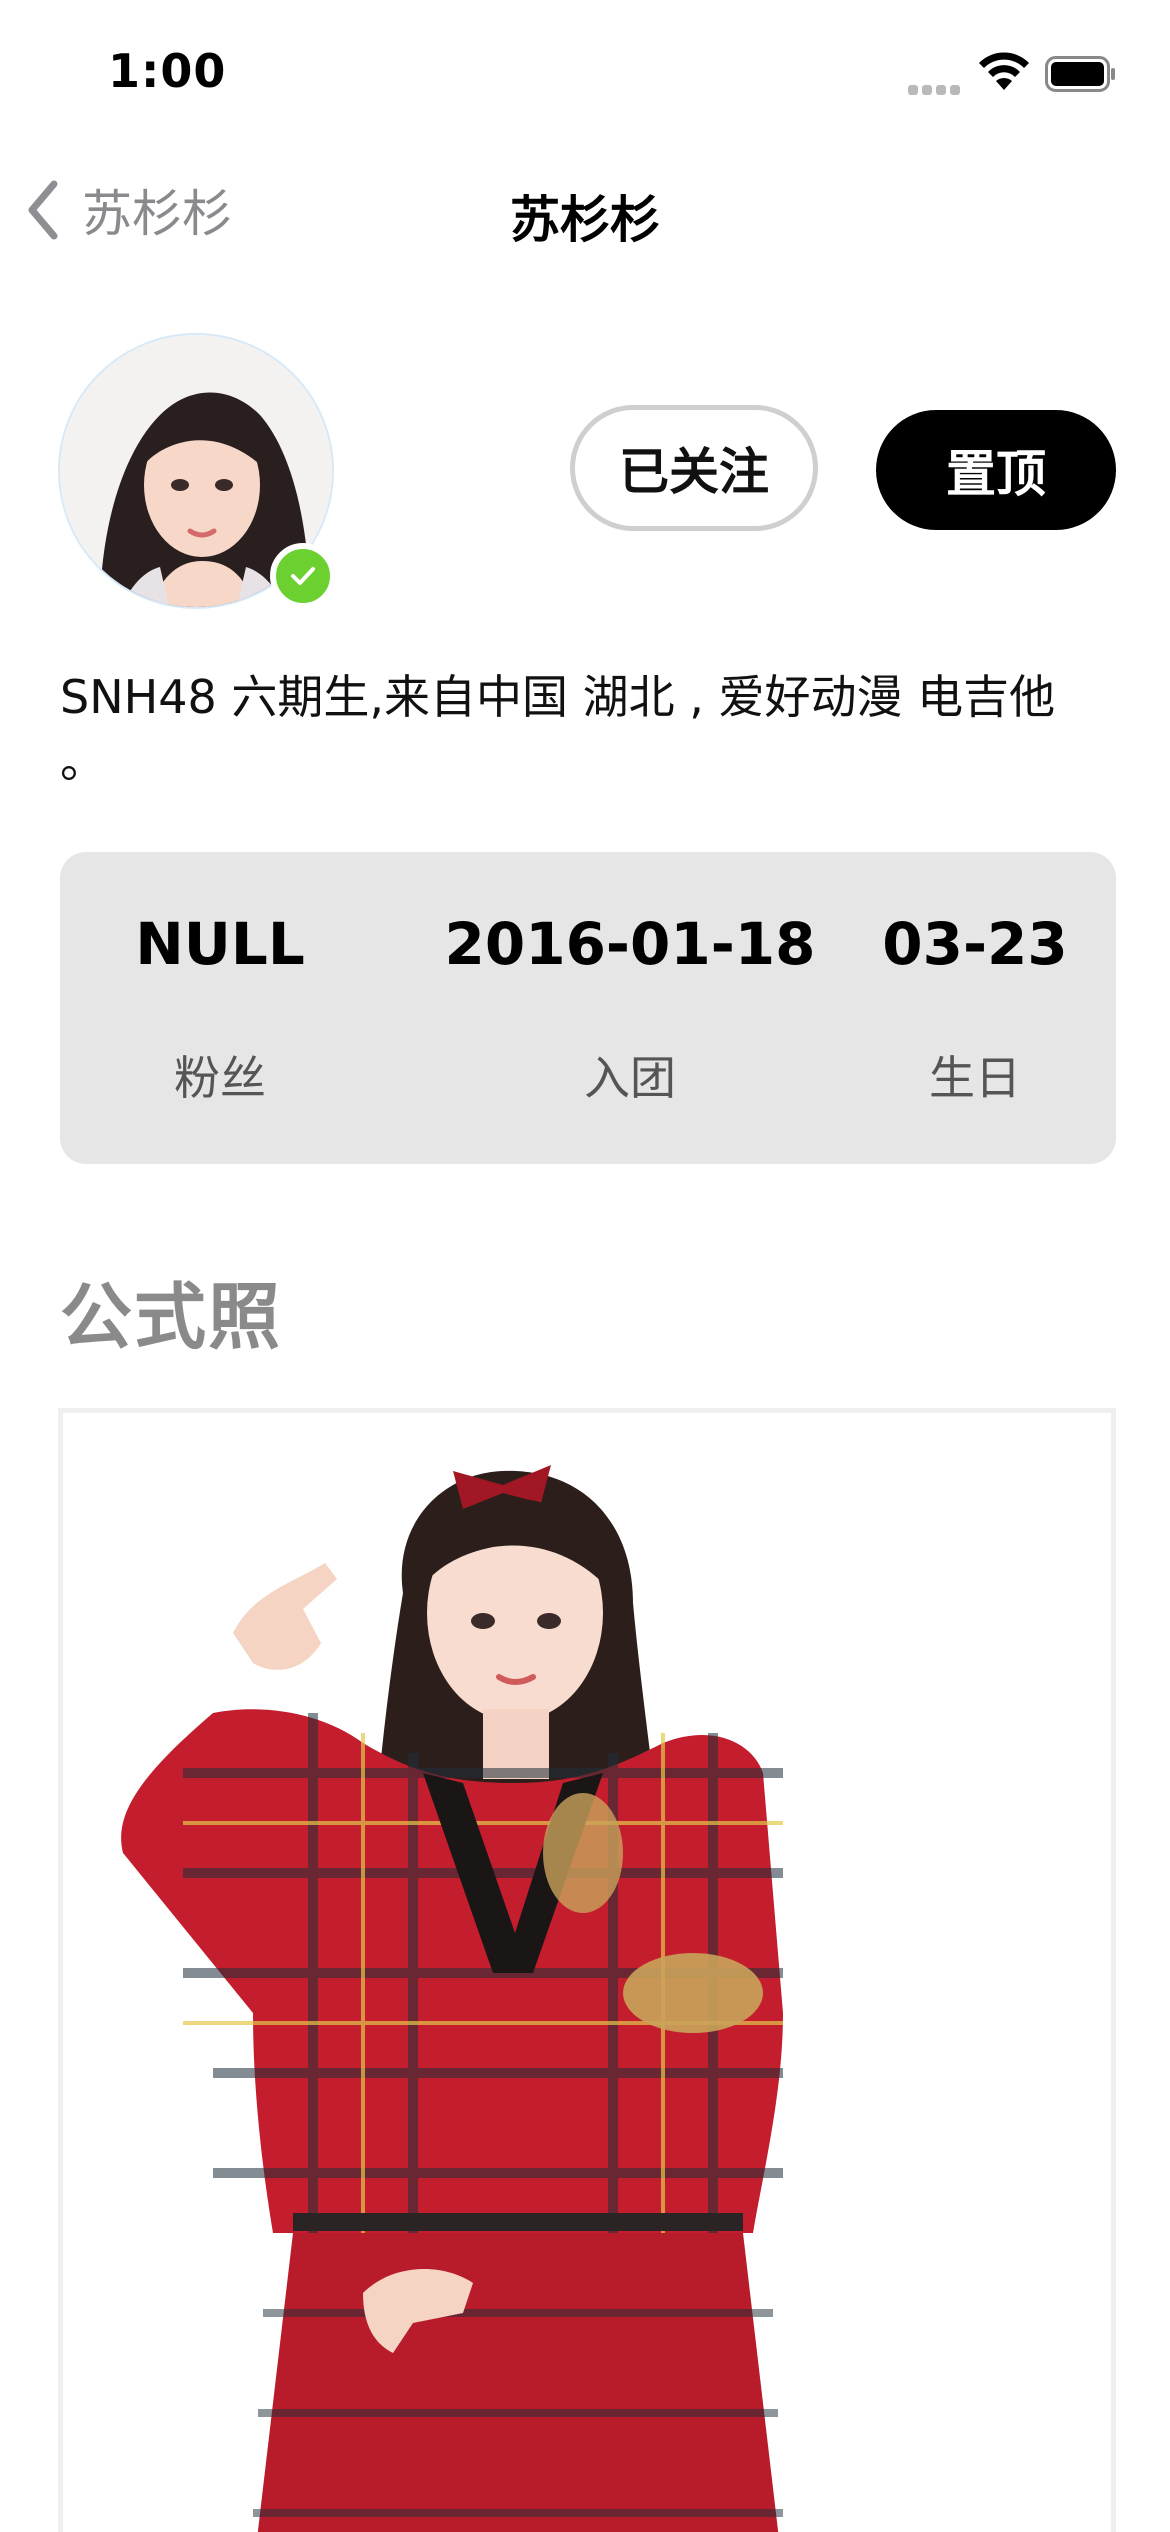  Describe the element at coordinates (197, 471) in the screenshot. I see `avatar-container` at that location.